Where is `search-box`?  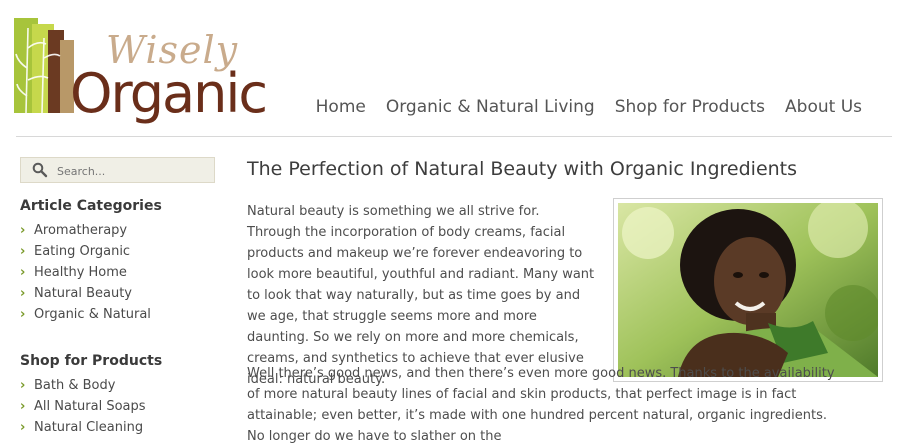
search-box is located at coordinates (117, 170).